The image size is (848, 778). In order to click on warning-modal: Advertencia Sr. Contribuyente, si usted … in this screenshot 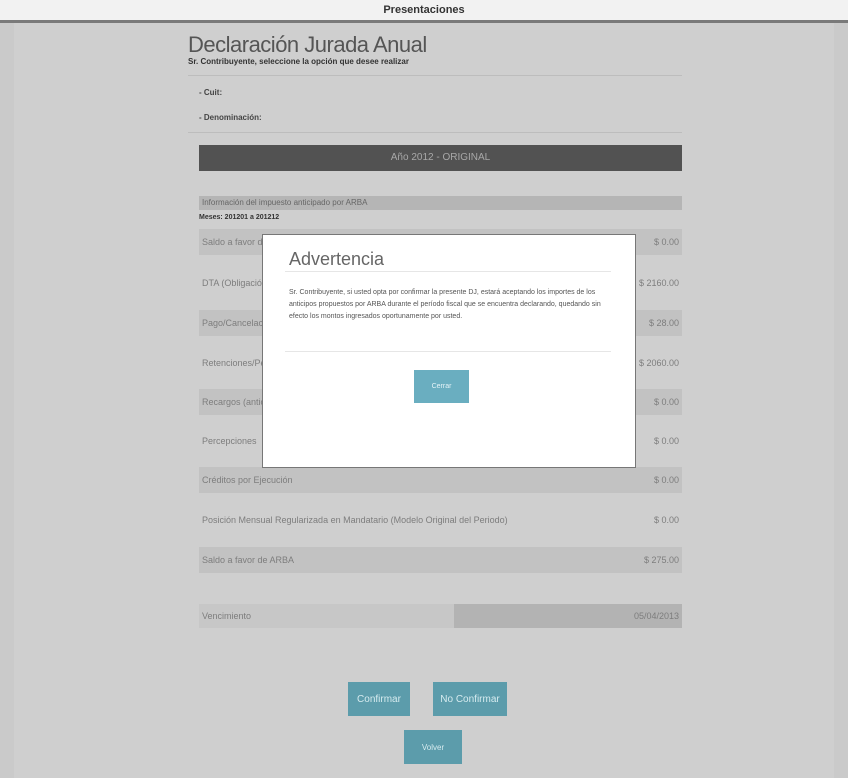, I will do `click(449, 351)`.